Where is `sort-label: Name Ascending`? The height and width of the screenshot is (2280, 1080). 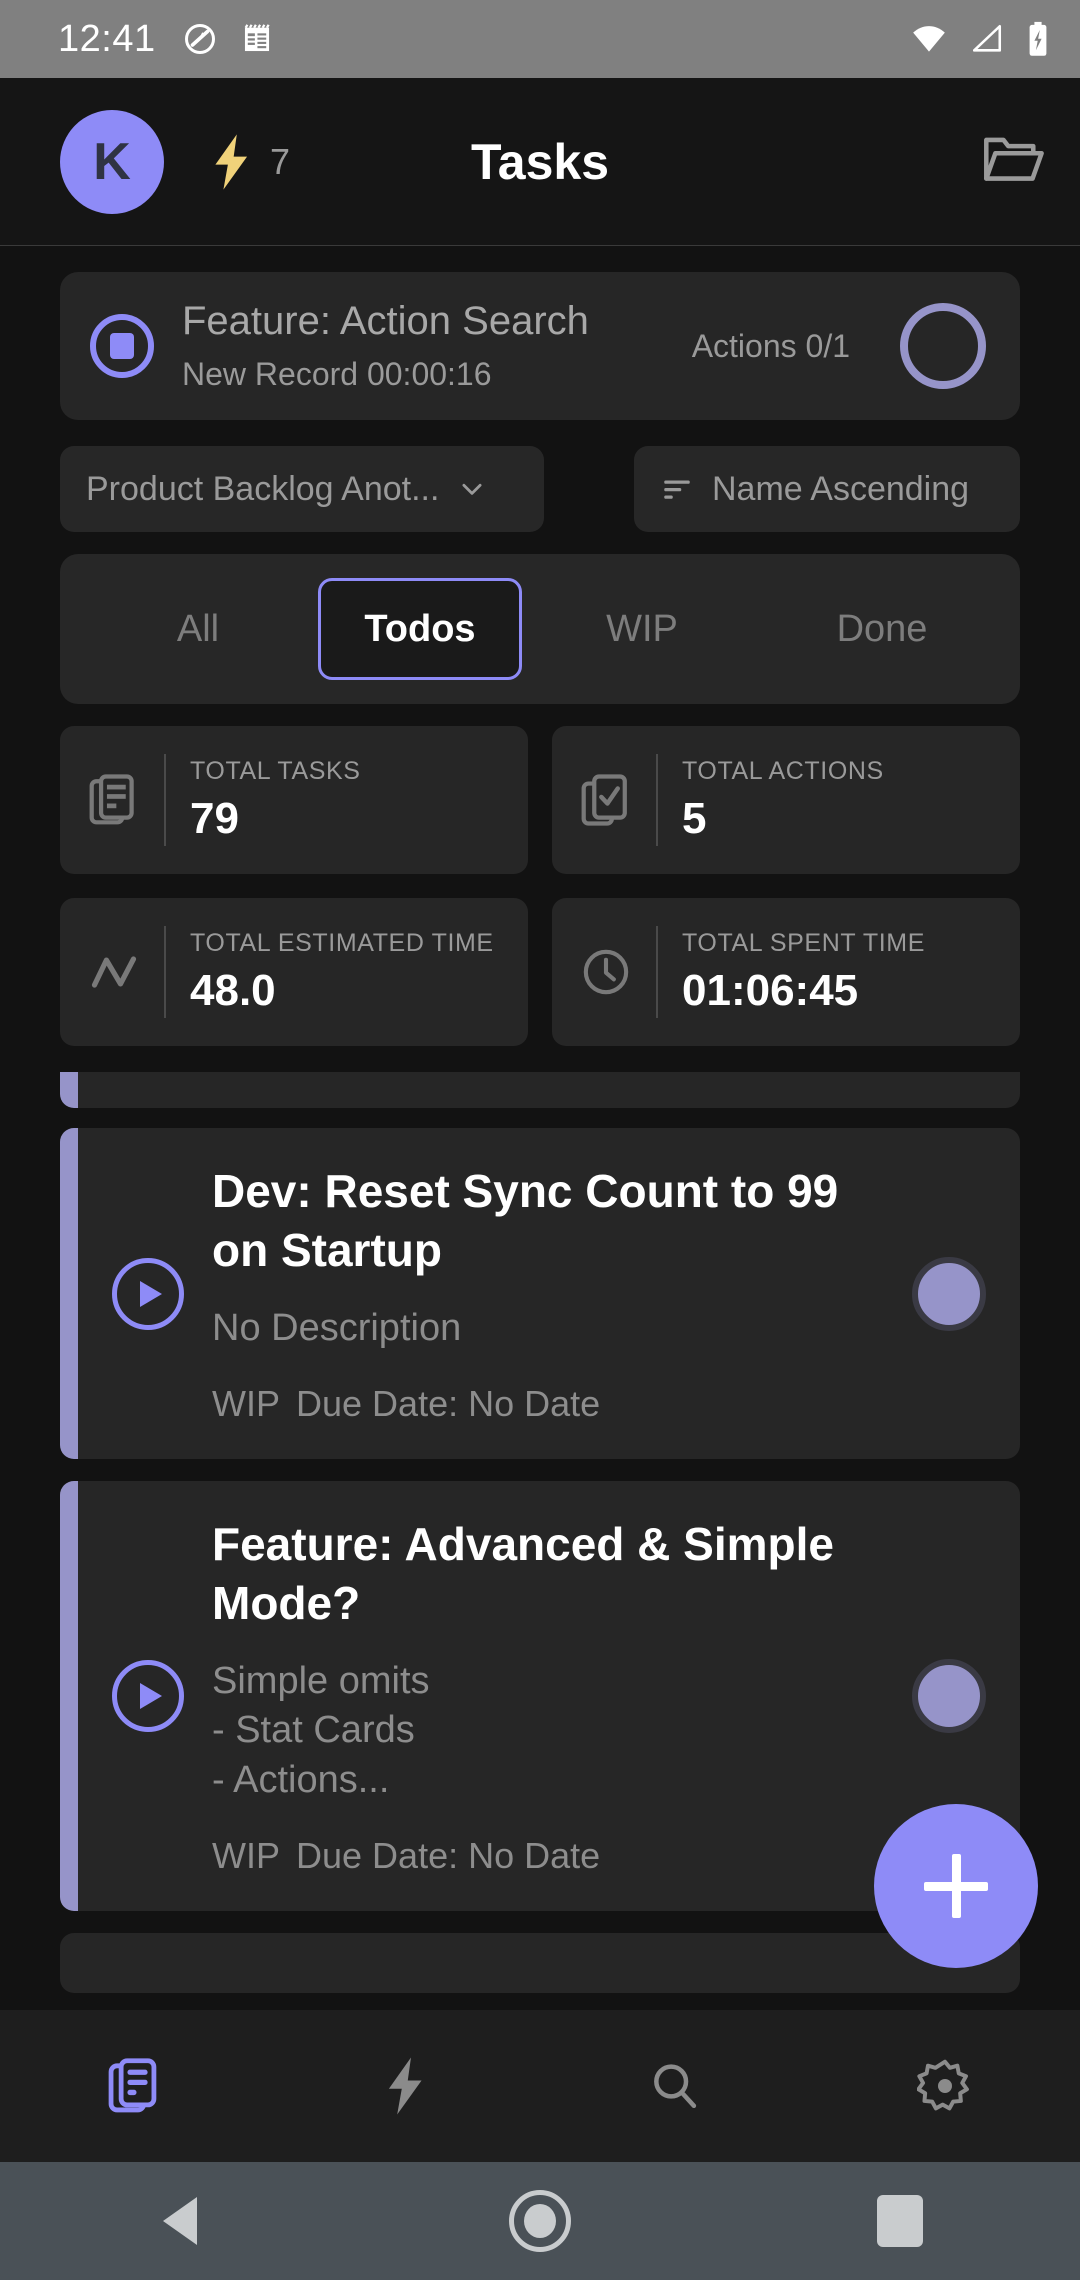 sort-label: Name Ascending is located at coordinates (841, 488).